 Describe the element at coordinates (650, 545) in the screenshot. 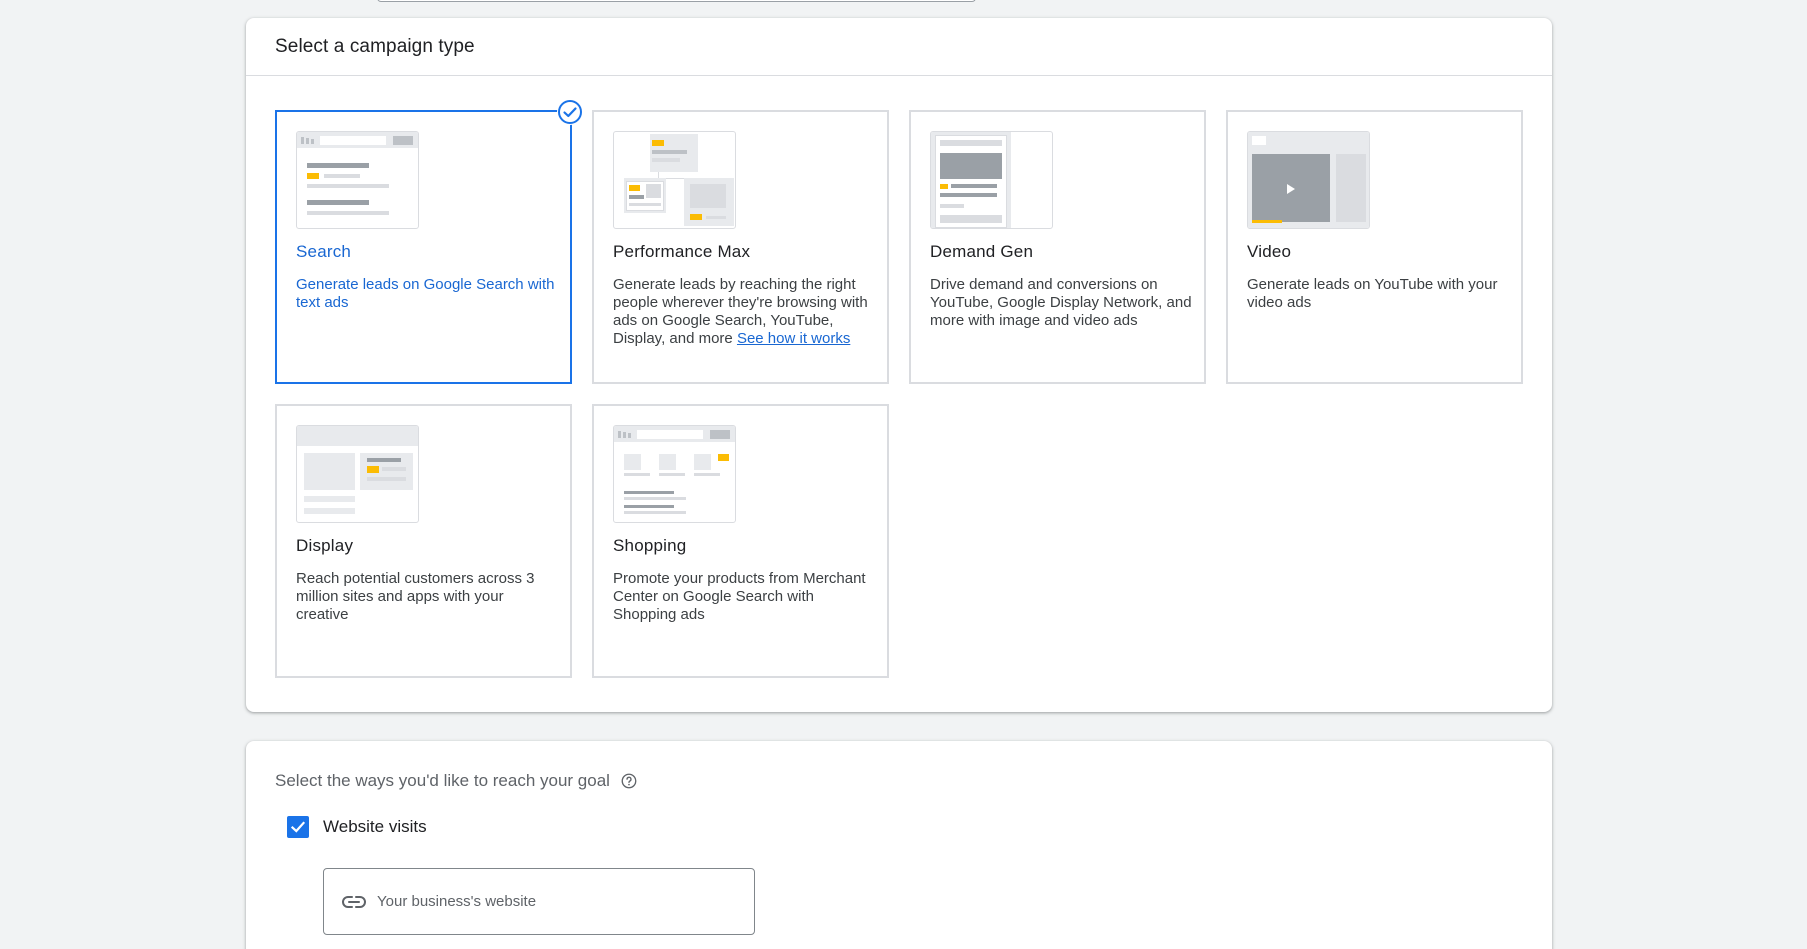

I see `campaign-card-name: Shopping` at that location.